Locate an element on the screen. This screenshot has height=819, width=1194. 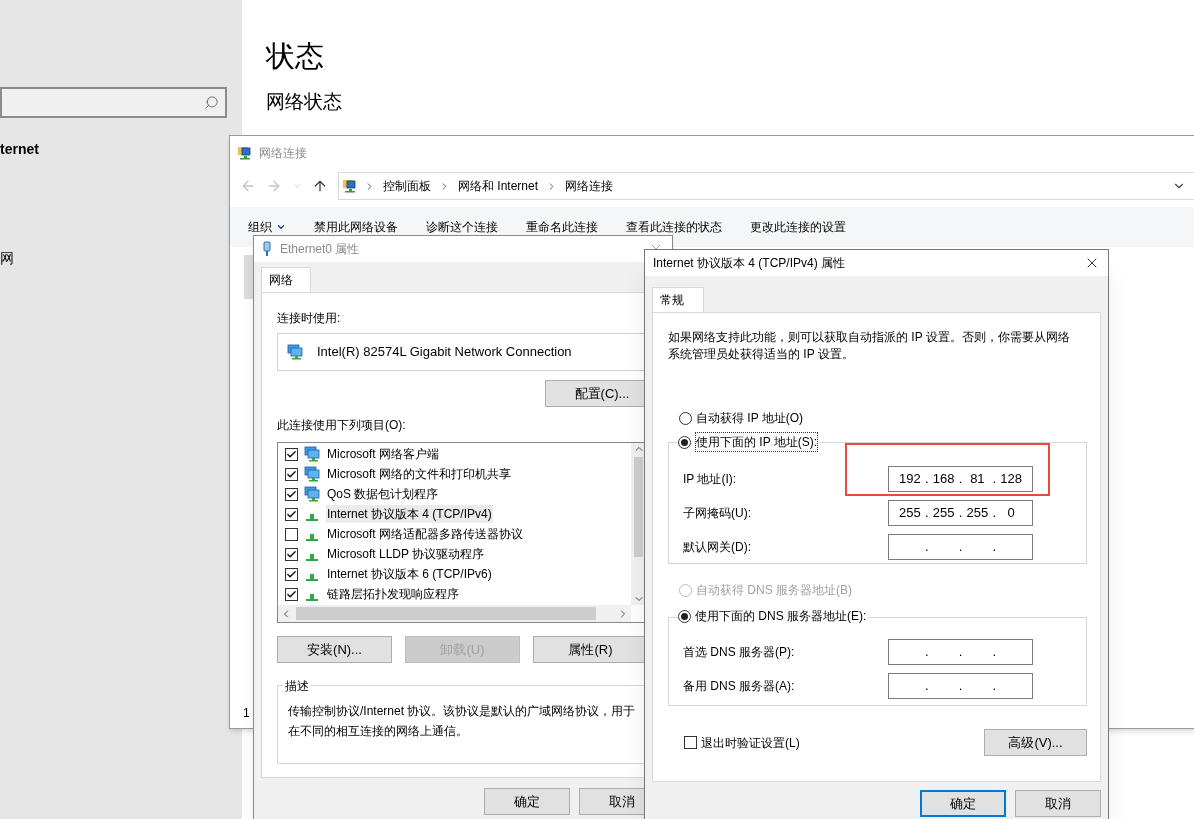
status-bar-text: 1 is located at coordinates (246, 713).